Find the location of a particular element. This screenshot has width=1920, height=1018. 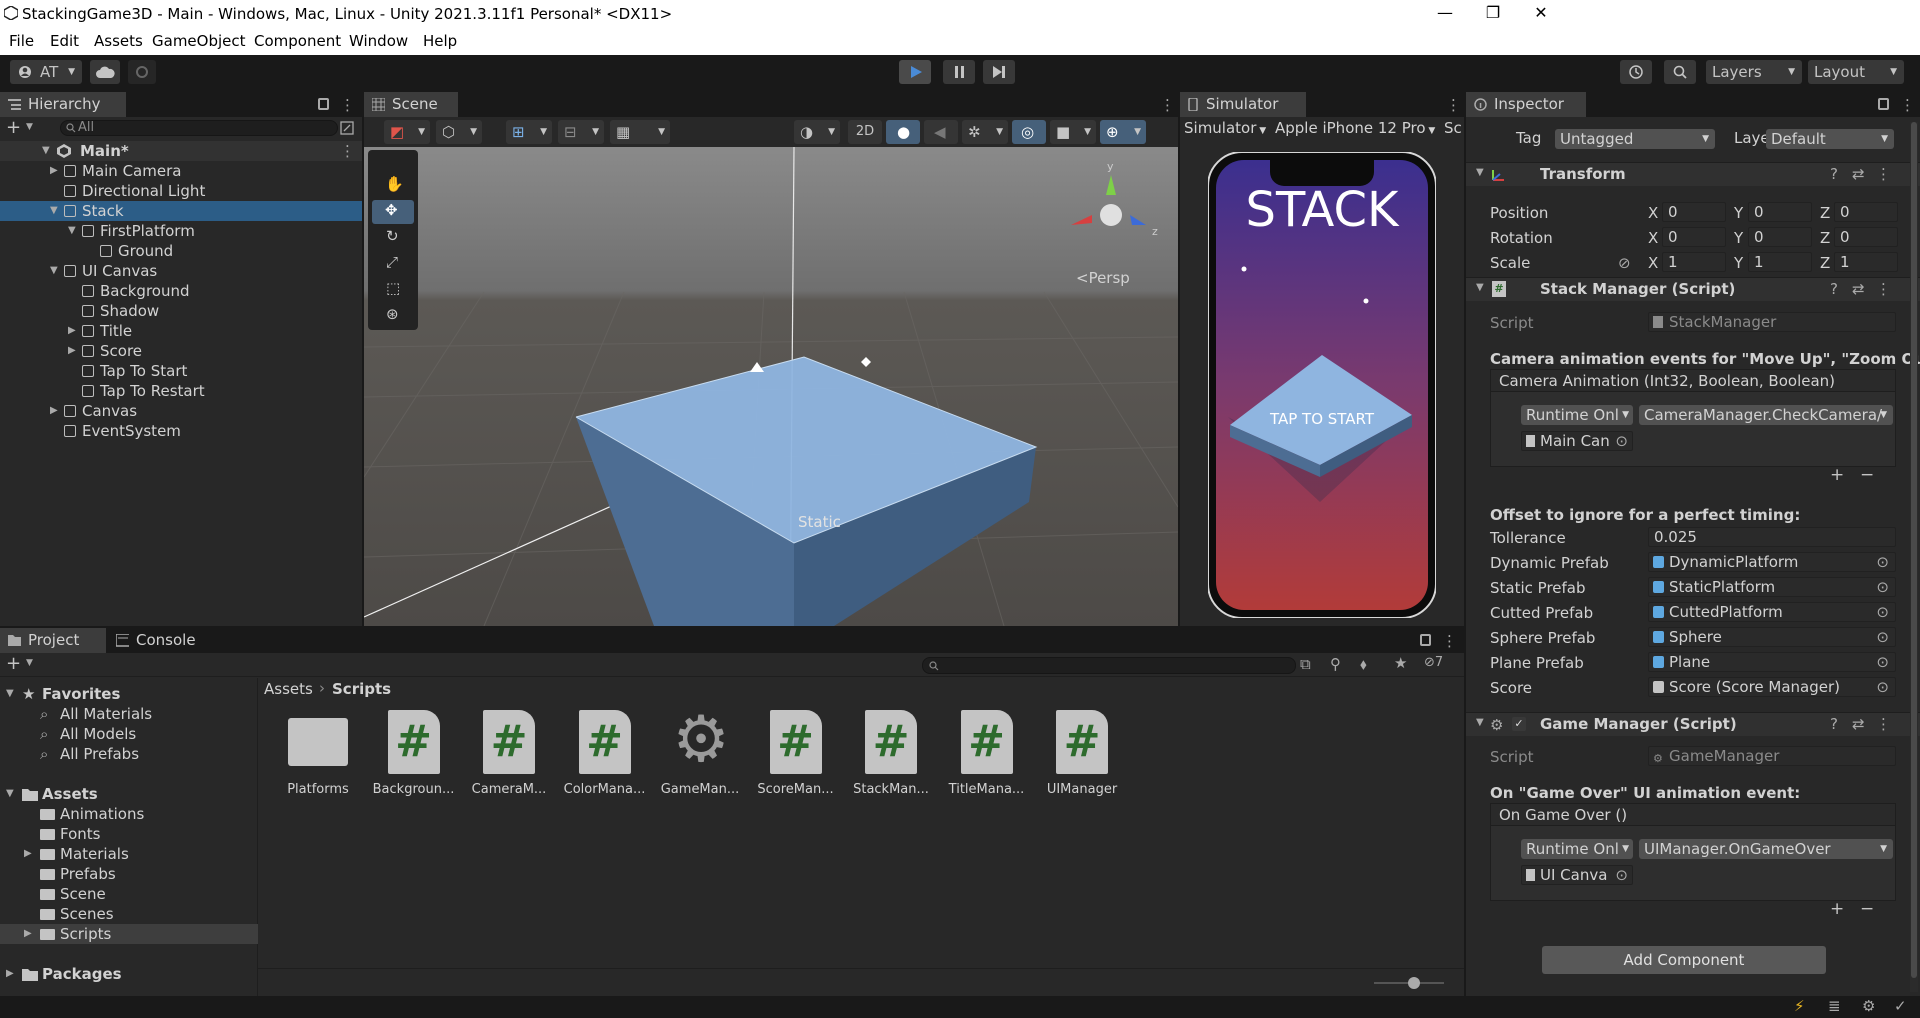

position-y-input: 0 is located at coordinates (1780, 212).